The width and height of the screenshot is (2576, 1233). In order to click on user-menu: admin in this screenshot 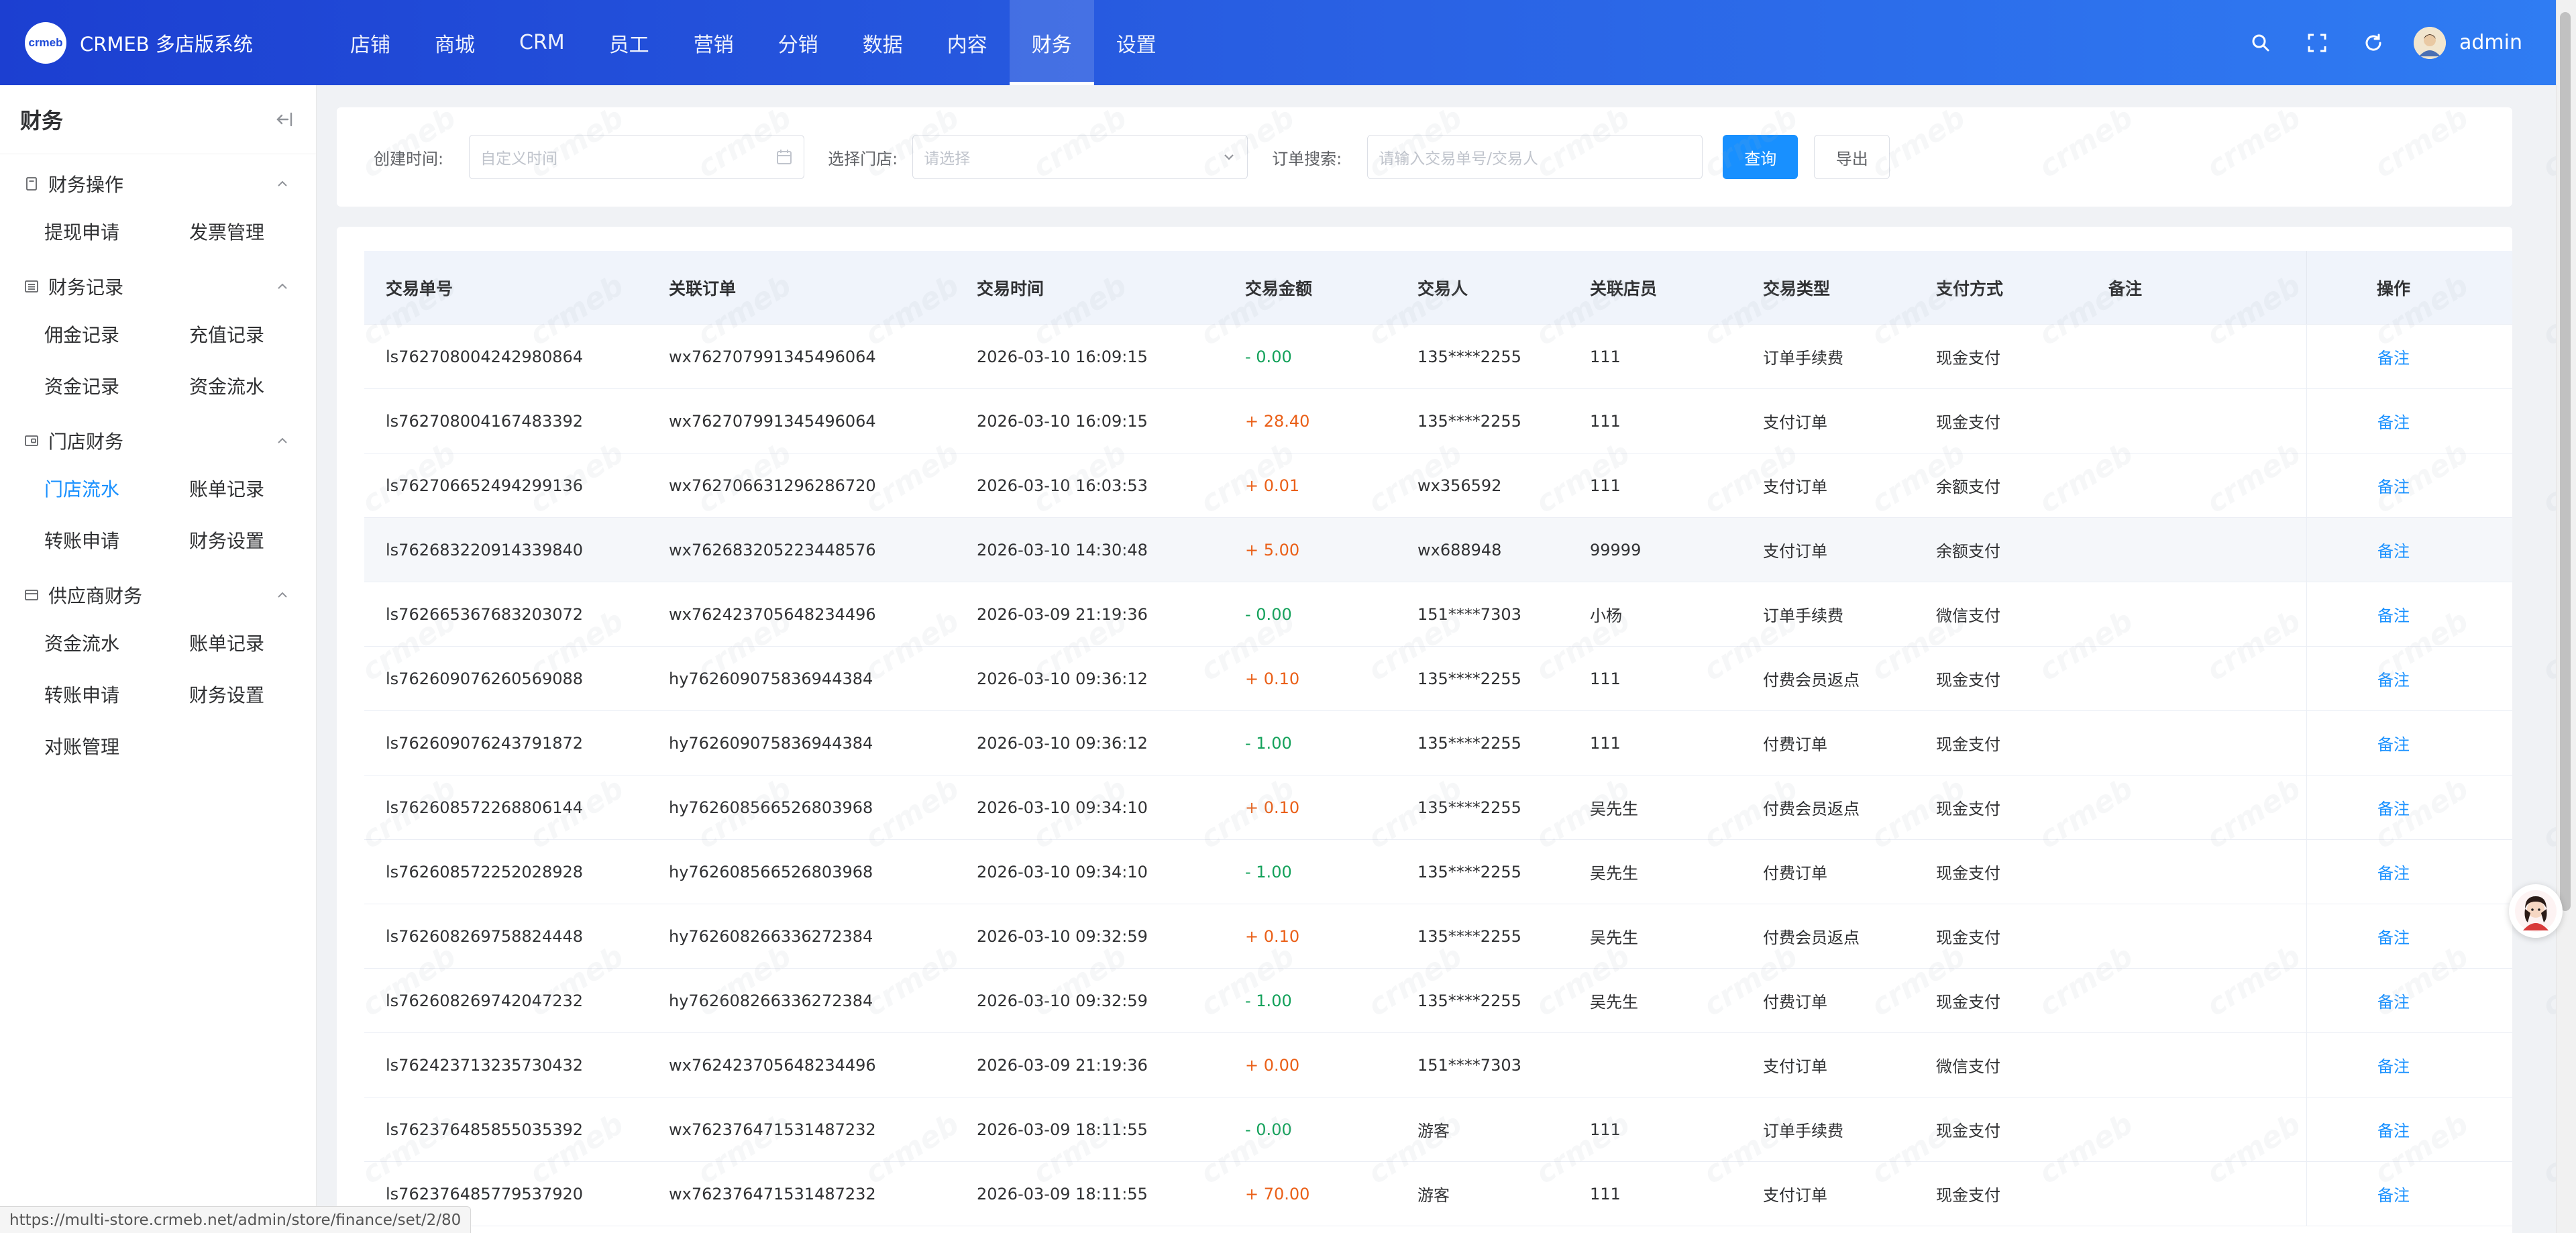, I will do `click(2468, 43)`.